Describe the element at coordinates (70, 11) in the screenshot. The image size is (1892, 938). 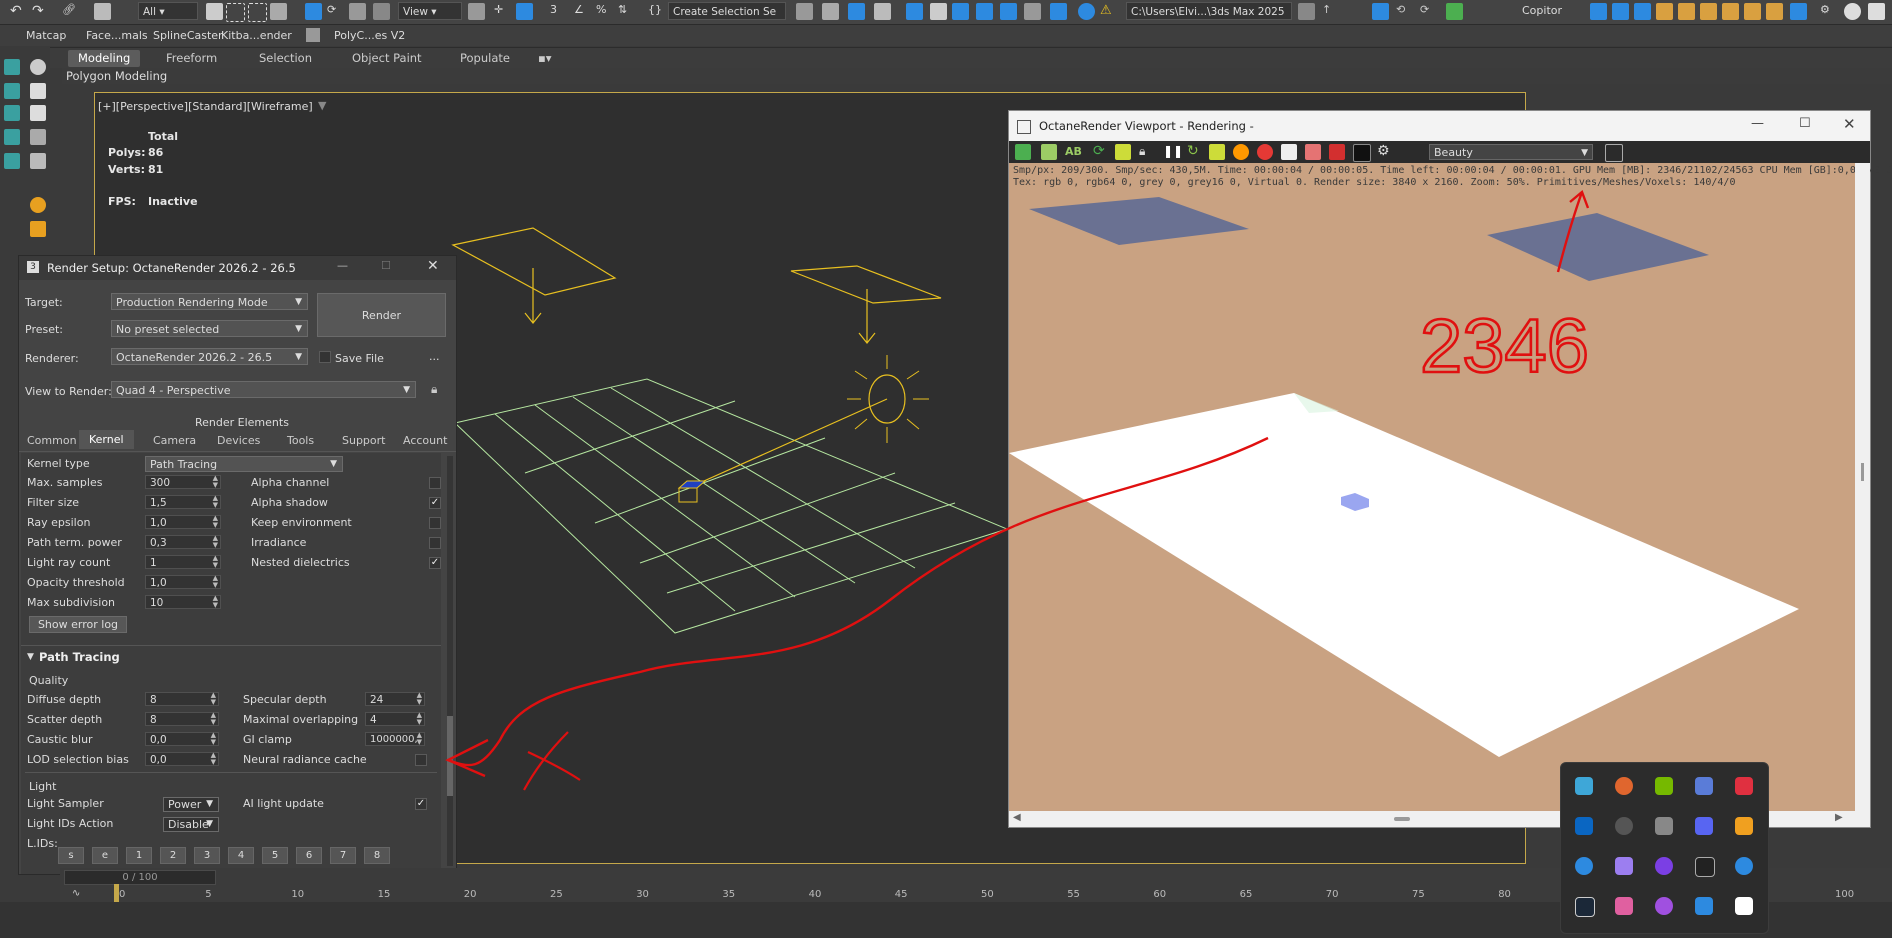
I see `link-icon: 🔗︎` at that location.